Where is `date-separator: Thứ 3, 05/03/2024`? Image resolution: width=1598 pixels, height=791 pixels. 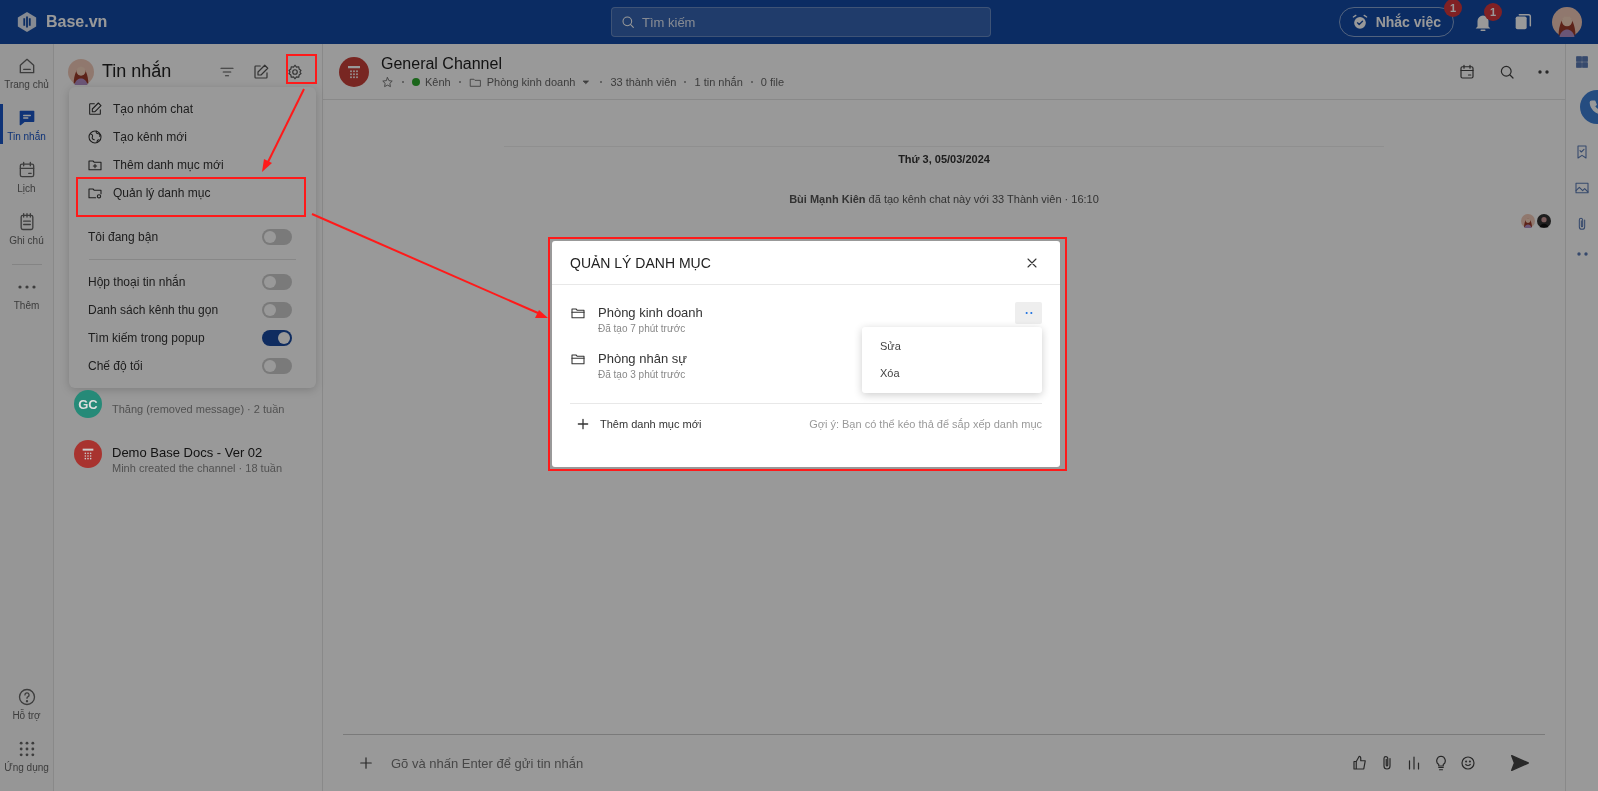 date-separator: Thứ 3, 05/03/2024 is located at coordinates (944, 155).